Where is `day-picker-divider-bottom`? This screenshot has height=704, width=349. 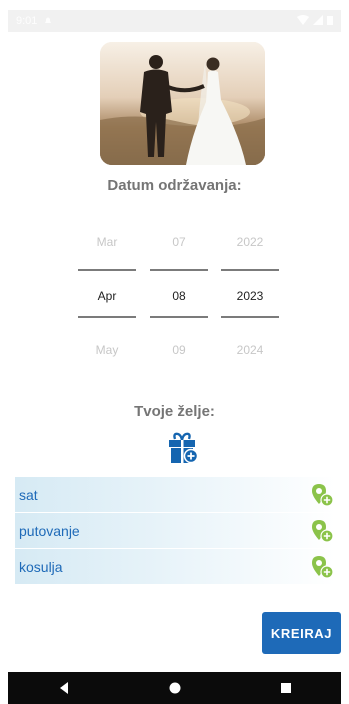
day-picker-divider-bottom is located at coordinates (179, 317).